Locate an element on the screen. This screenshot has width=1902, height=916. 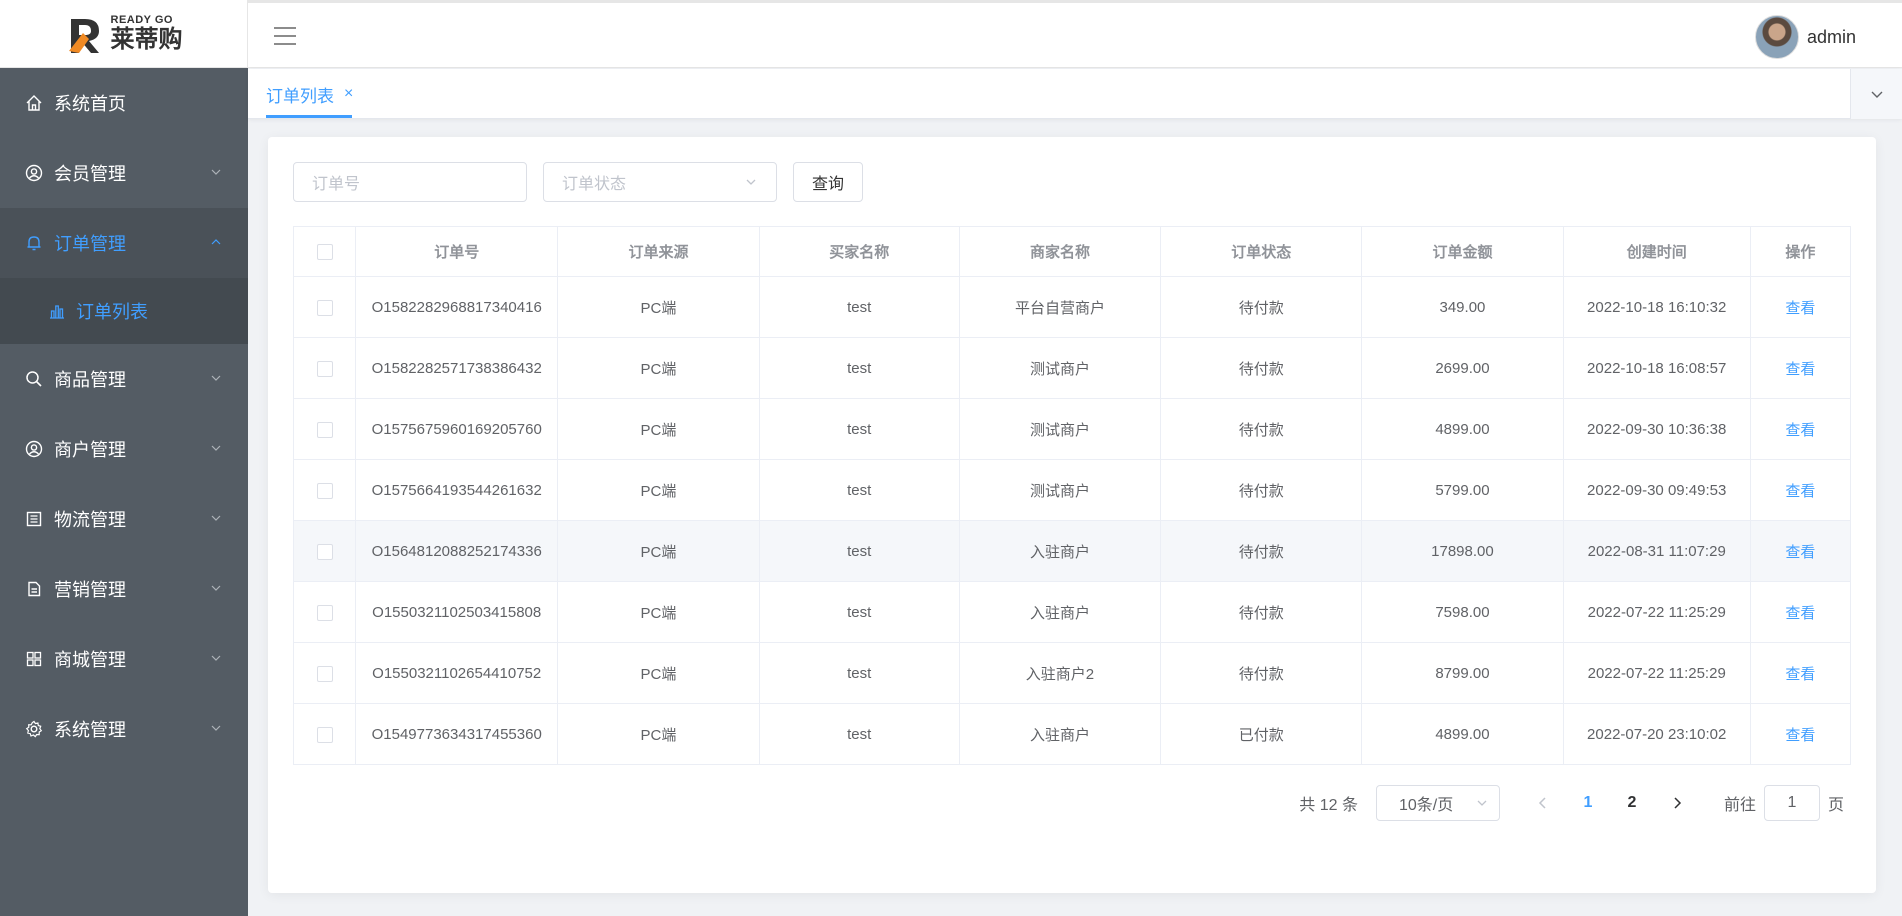
menu-toggle-icon is located at coordinates (285, 36).